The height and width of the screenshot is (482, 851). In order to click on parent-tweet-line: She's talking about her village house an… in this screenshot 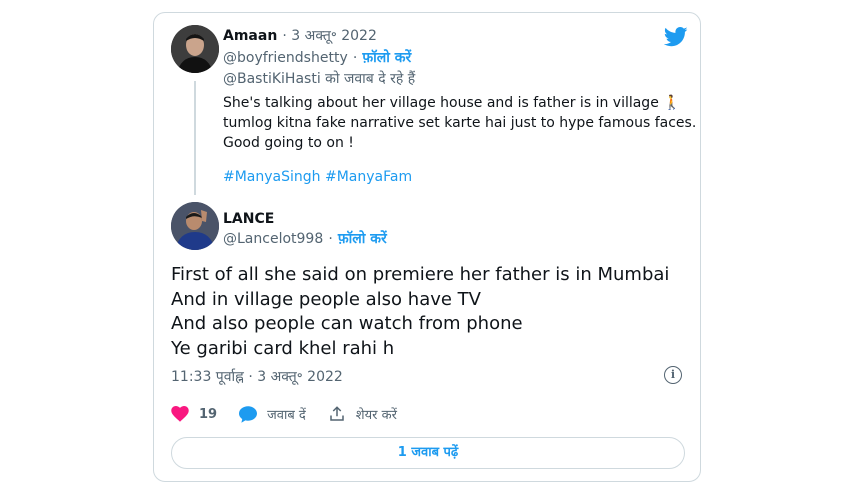, I will do `click(452, 103)`.